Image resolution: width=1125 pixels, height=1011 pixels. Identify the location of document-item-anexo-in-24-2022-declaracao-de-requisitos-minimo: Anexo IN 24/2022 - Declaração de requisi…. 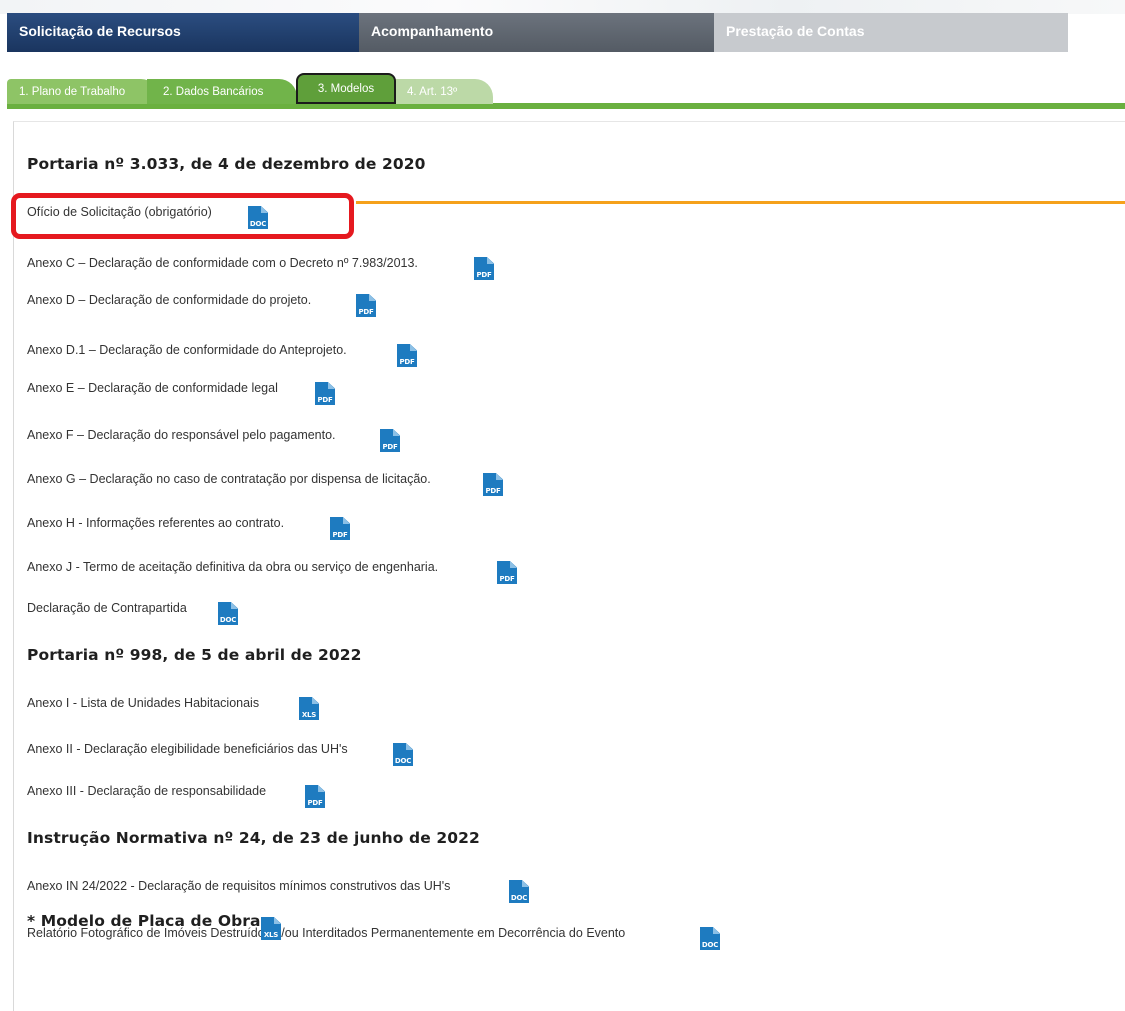
(238, 886).